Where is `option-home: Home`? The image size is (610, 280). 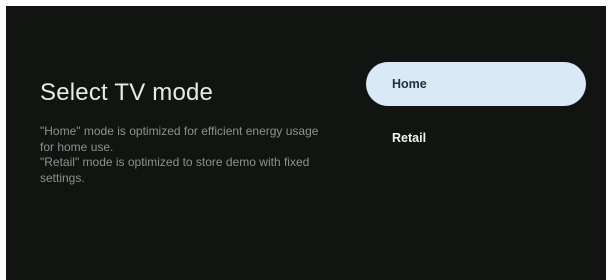
option-home: Home is located at coordinates (476, 84).